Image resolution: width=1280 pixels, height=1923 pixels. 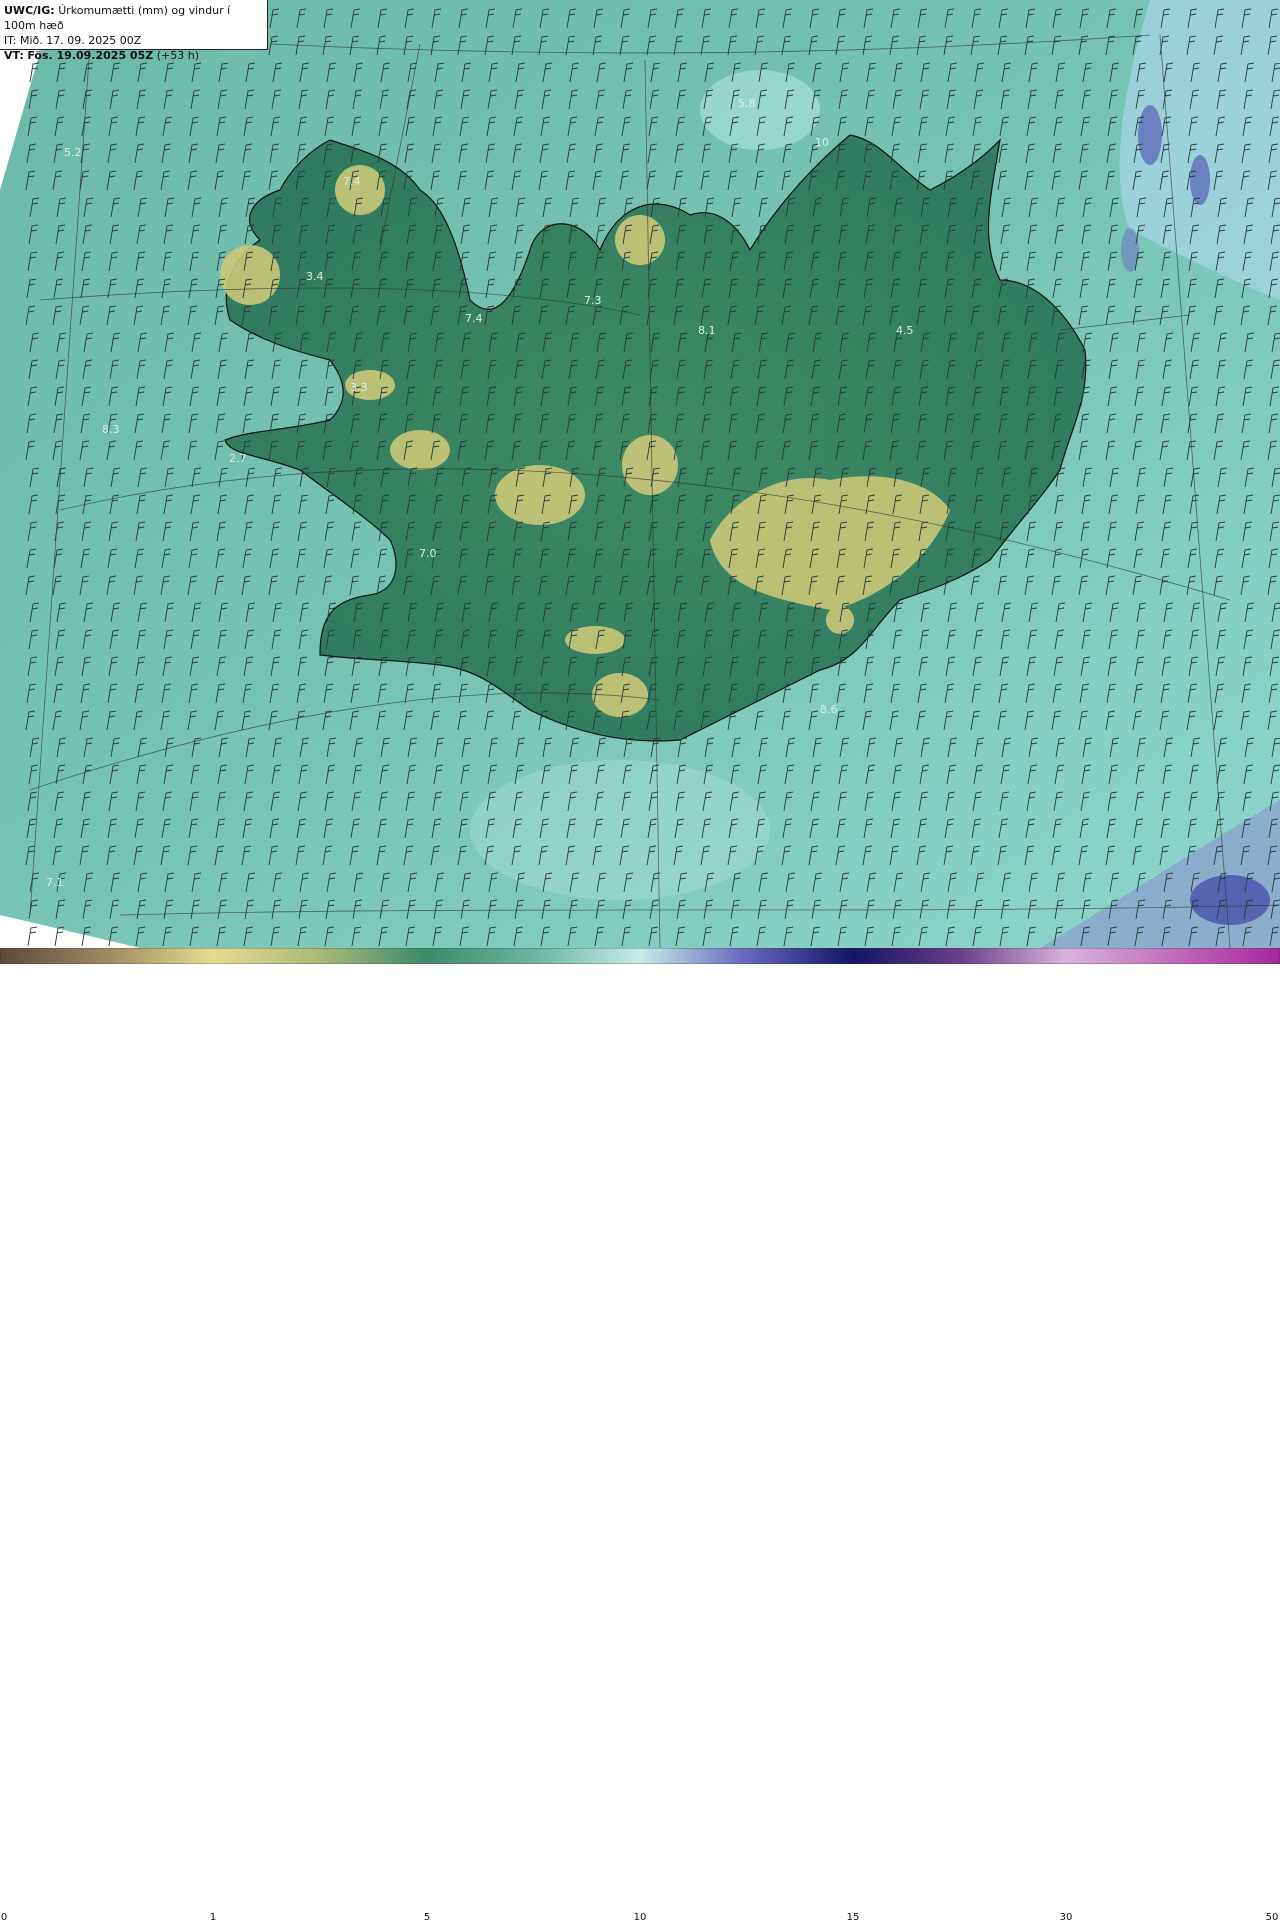 I want to click on colorbar-tick: 10, so click(x=640, y=1917).